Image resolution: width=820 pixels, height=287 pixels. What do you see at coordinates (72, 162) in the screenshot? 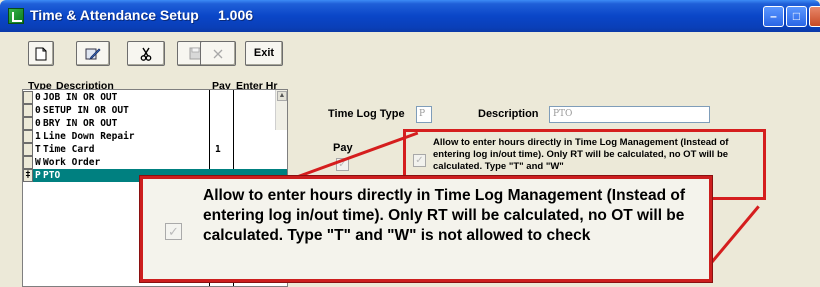
I see `row-description: Work Order` at bounding box center [72, 162].